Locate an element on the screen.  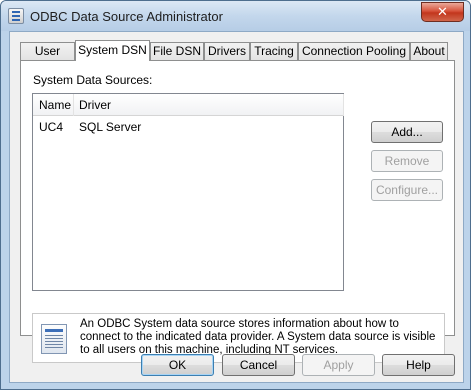
tab-file-dsn: File DSN is located at coordinates (177, 51).